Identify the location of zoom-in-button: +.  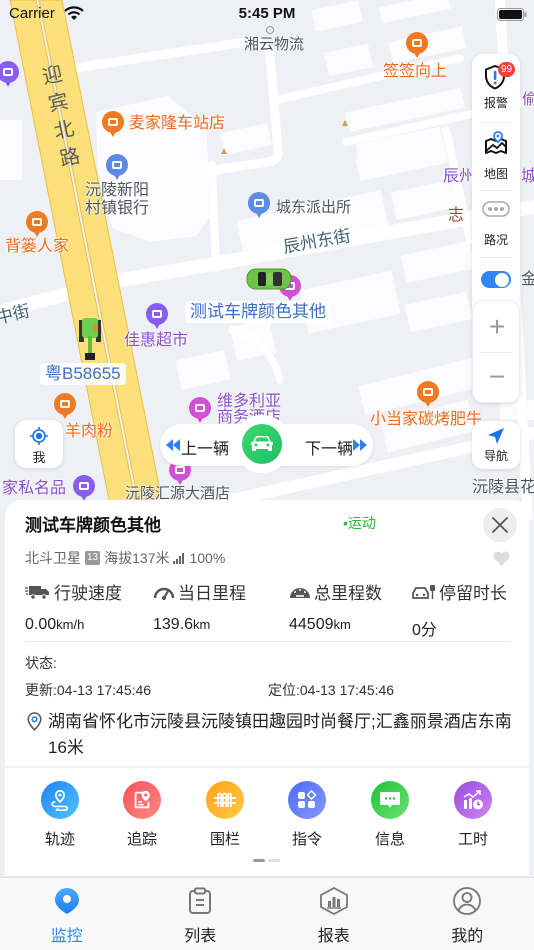
(497, 327).